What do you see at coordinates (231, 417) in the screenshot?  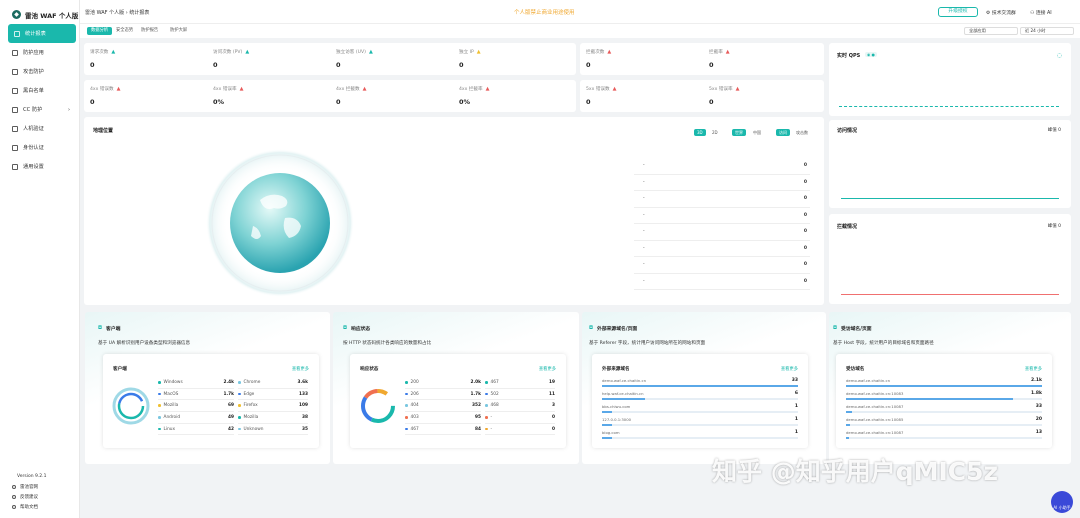 I see `table-row-value: 49` at bounding box center [231, 417].